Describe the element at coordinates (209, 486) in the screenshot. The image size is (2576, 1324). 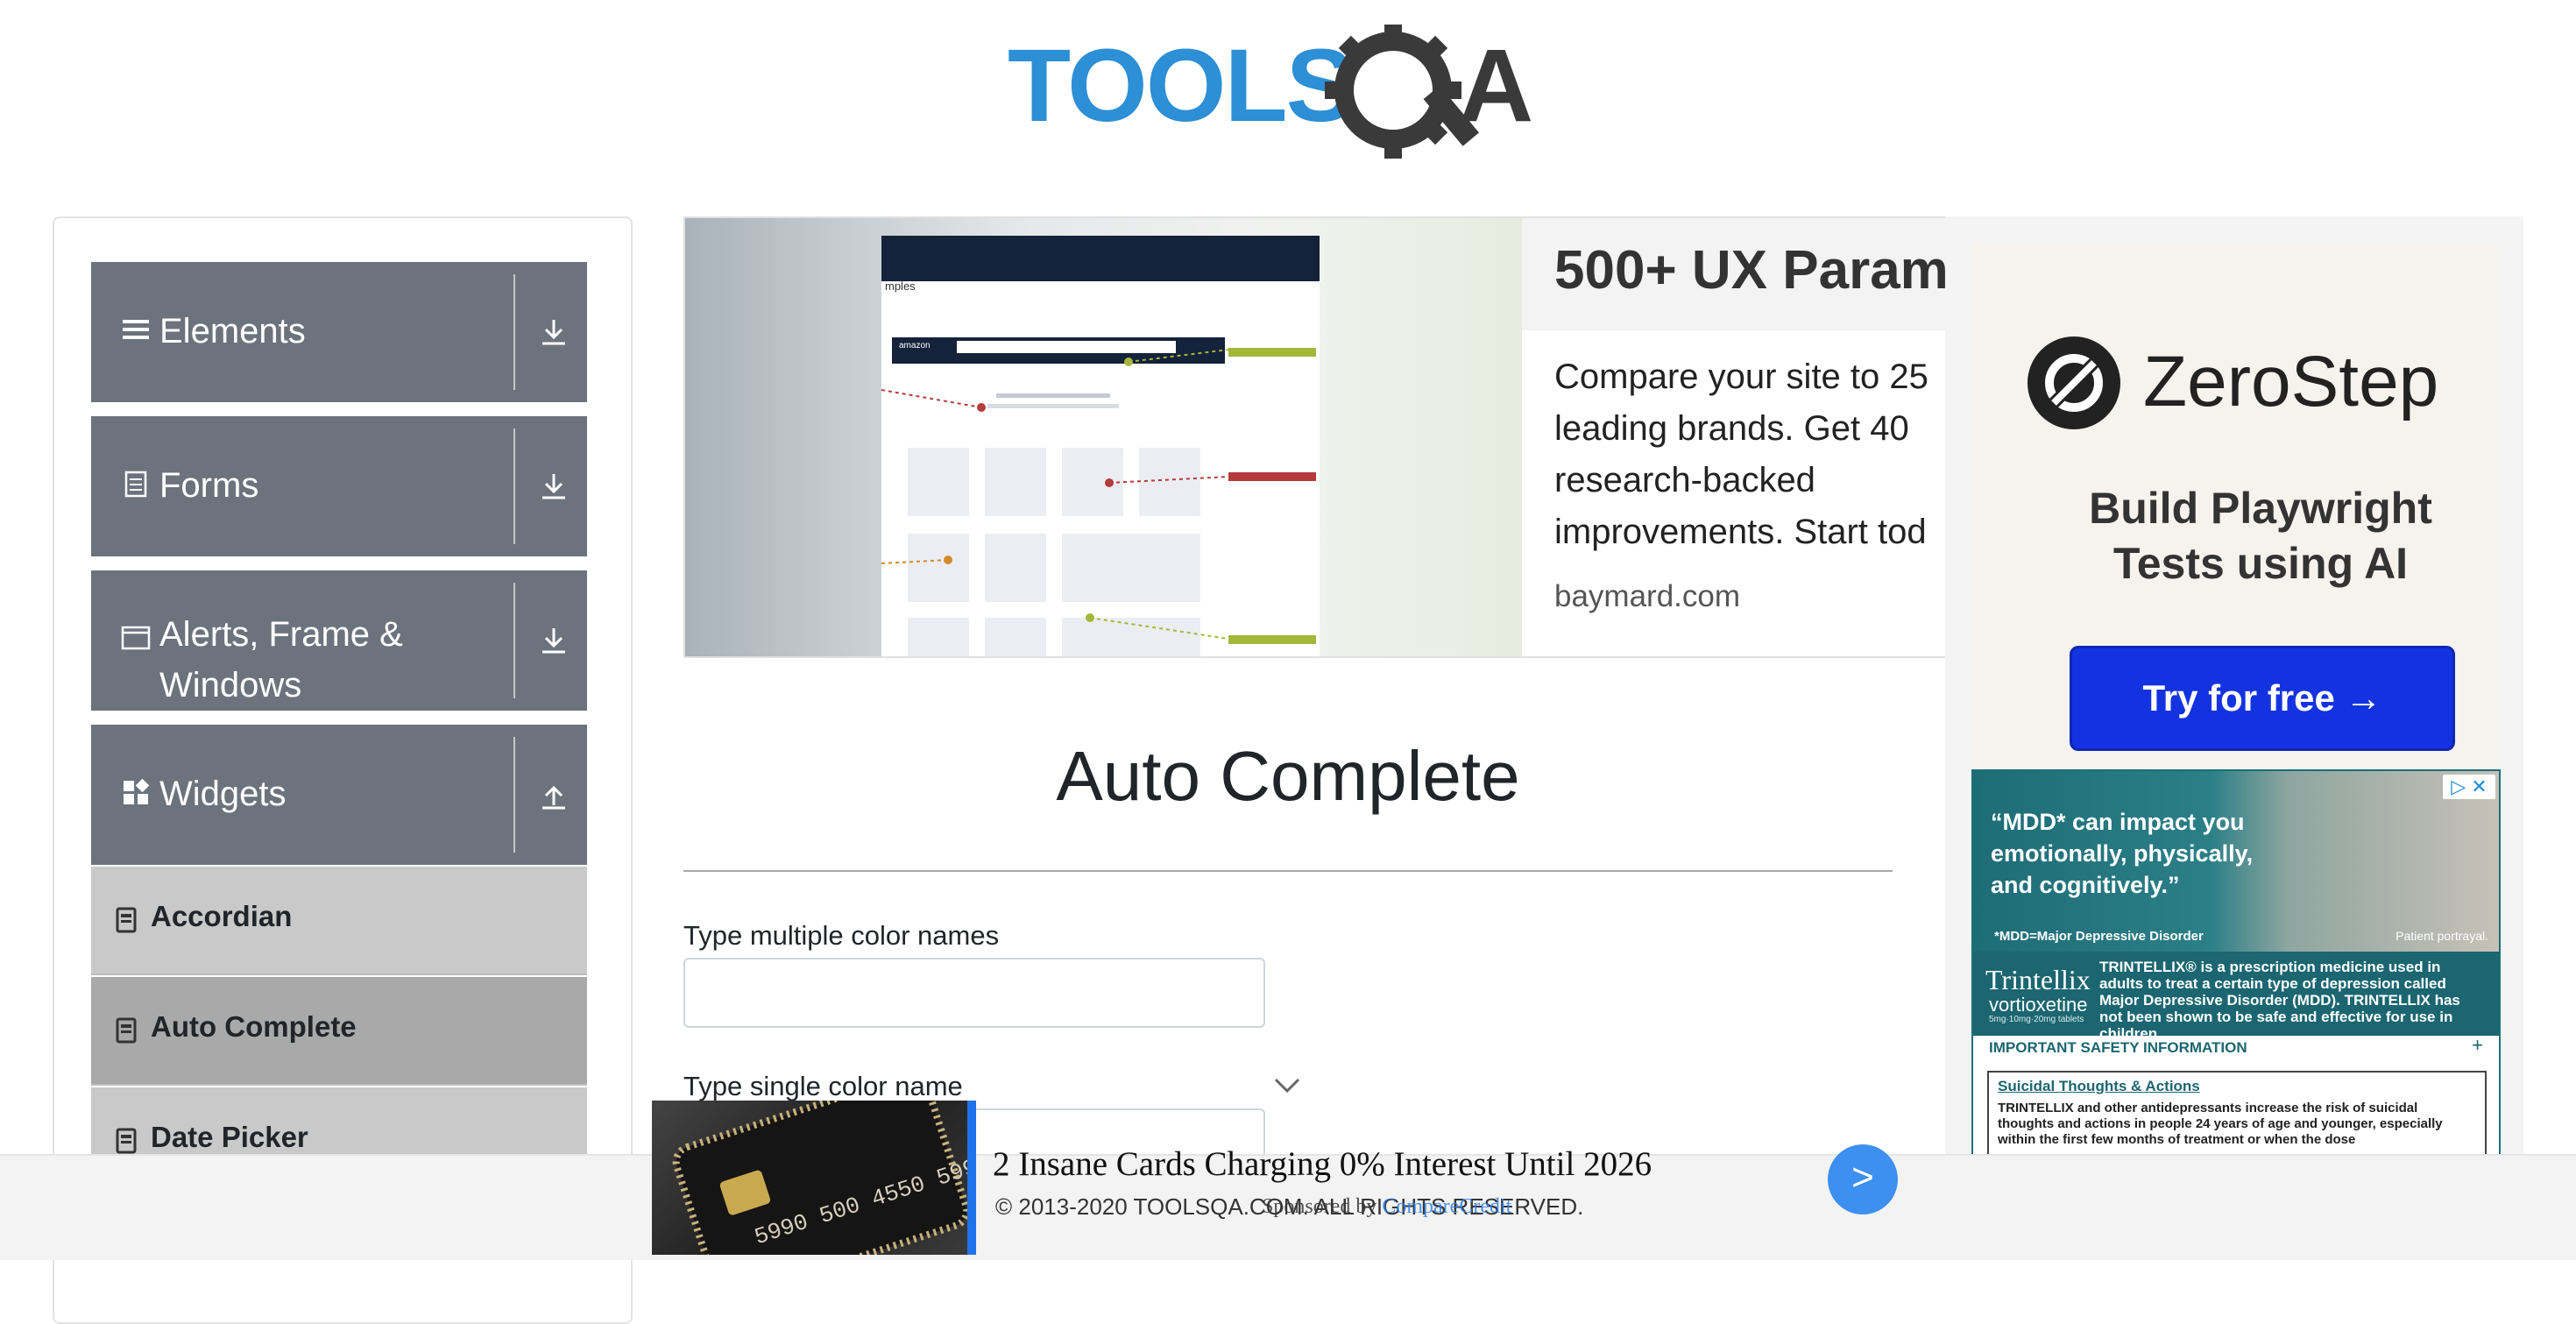
I see `sidebar-group-label: Forms` at that location.